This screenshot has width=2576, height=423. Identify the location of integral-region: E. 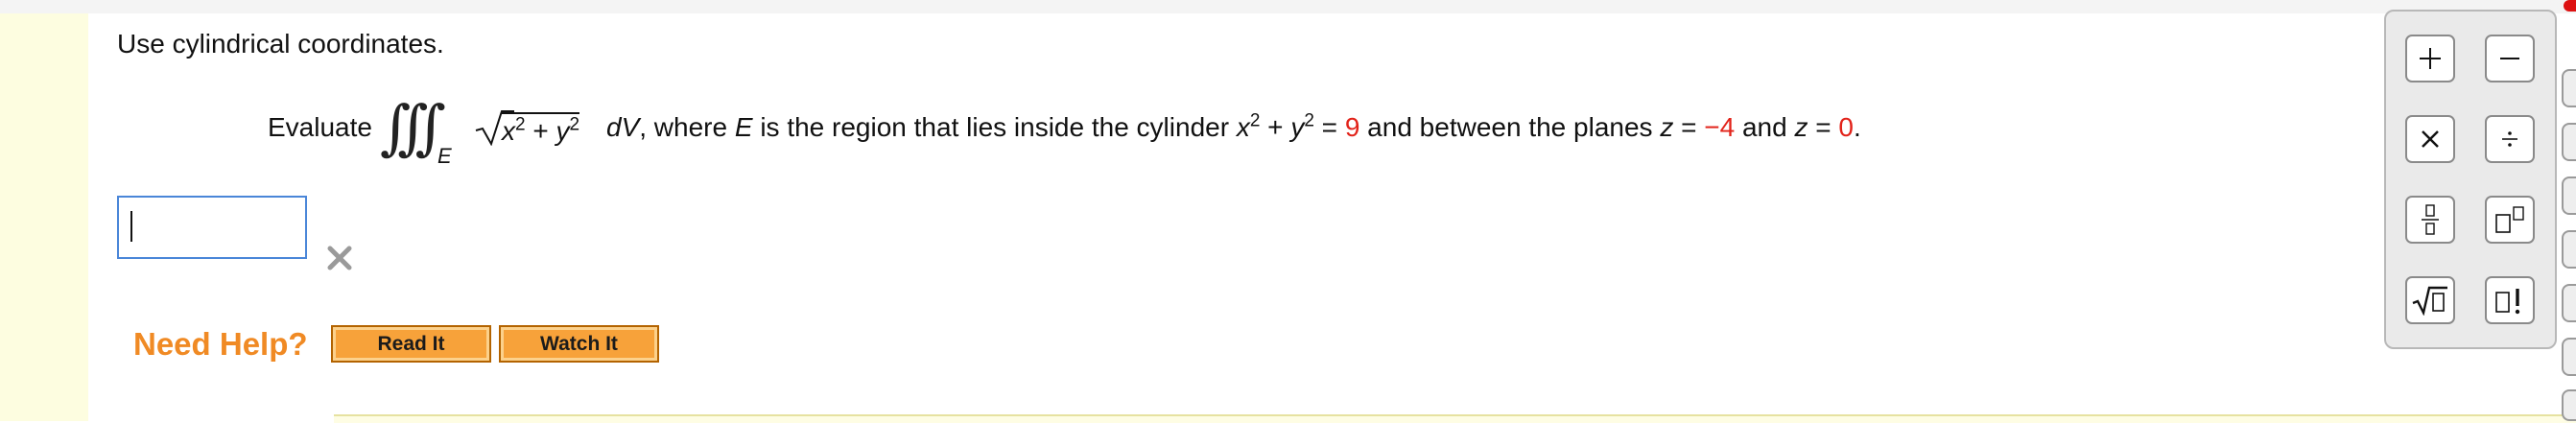
(444, 156).